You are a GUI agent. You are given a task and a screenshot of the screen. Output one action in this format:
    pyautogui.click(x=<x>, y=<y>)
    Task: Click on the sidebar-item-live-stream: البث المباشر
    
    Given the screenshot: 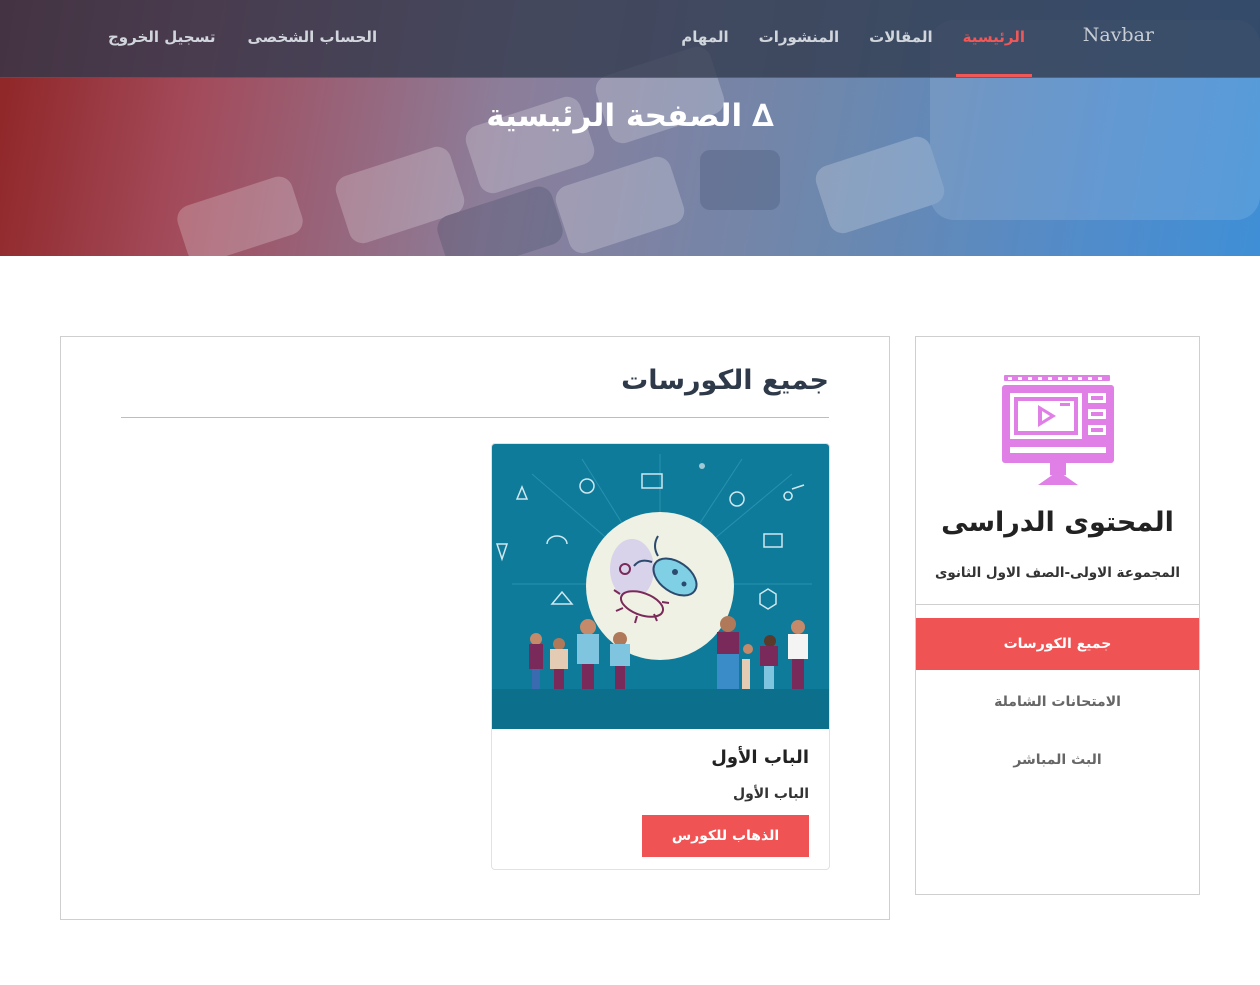 What is the action you would take?
    pyautogui.click(x=1057, y=760)
    